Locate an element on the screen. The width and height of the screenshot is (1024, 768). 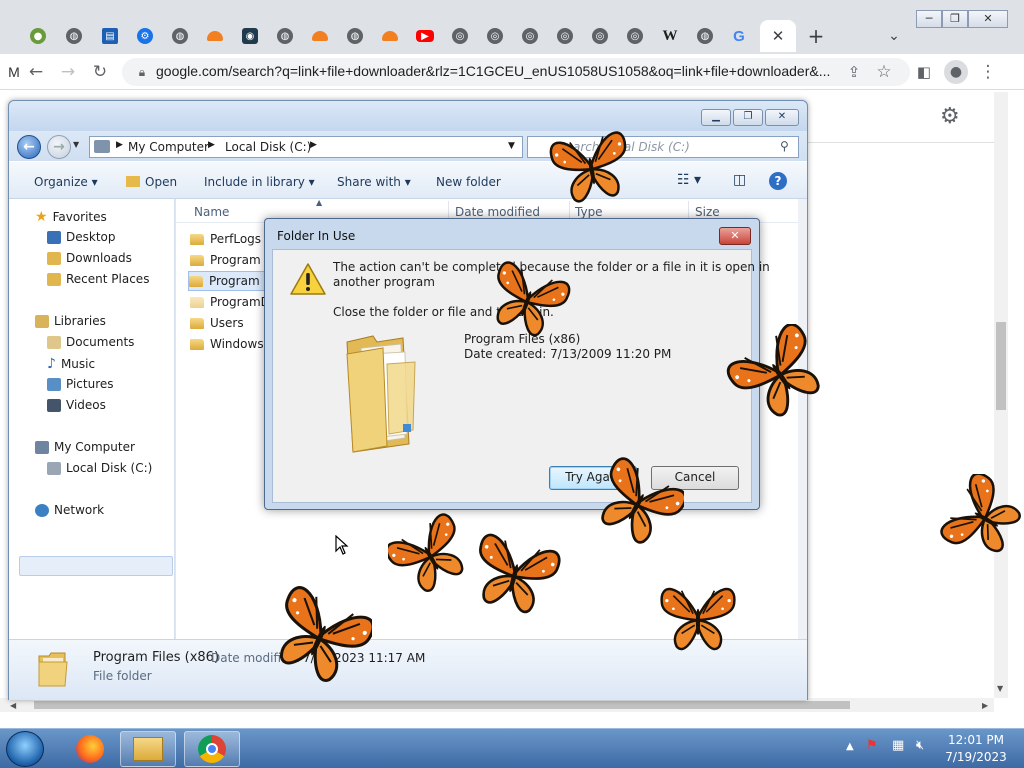
breadcrumb-local-disk: Local Disk (C:) is located at coordinates (268, 147).